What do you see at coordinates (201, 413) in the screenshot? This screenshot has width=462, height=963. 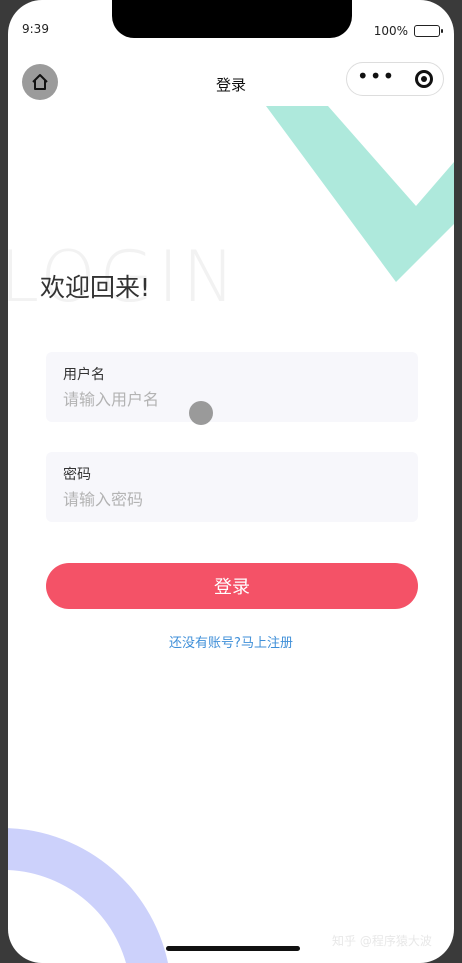 I see `touch-indicator` at bounding box center [201, 413].